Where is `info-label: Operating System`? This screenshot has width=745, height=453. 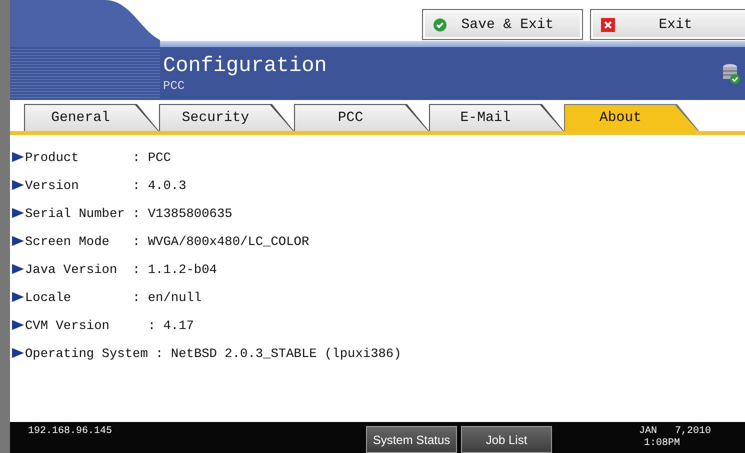
info-label: Operating System is located at coordinates (87, 353).